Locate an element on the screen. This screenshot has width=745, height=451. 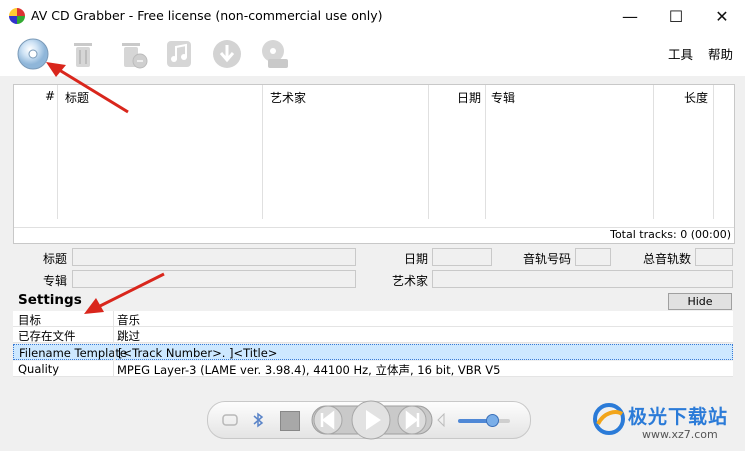
play-button is located at coordinates (371, 420).